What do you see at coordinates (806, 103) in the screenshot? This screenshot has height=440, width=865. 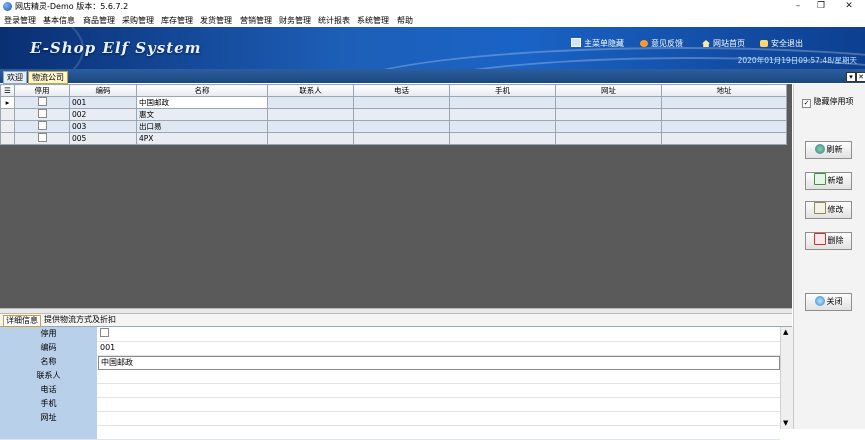 I see `hide-disabled-checkbox: ✓` at bounding box center [806, 103].